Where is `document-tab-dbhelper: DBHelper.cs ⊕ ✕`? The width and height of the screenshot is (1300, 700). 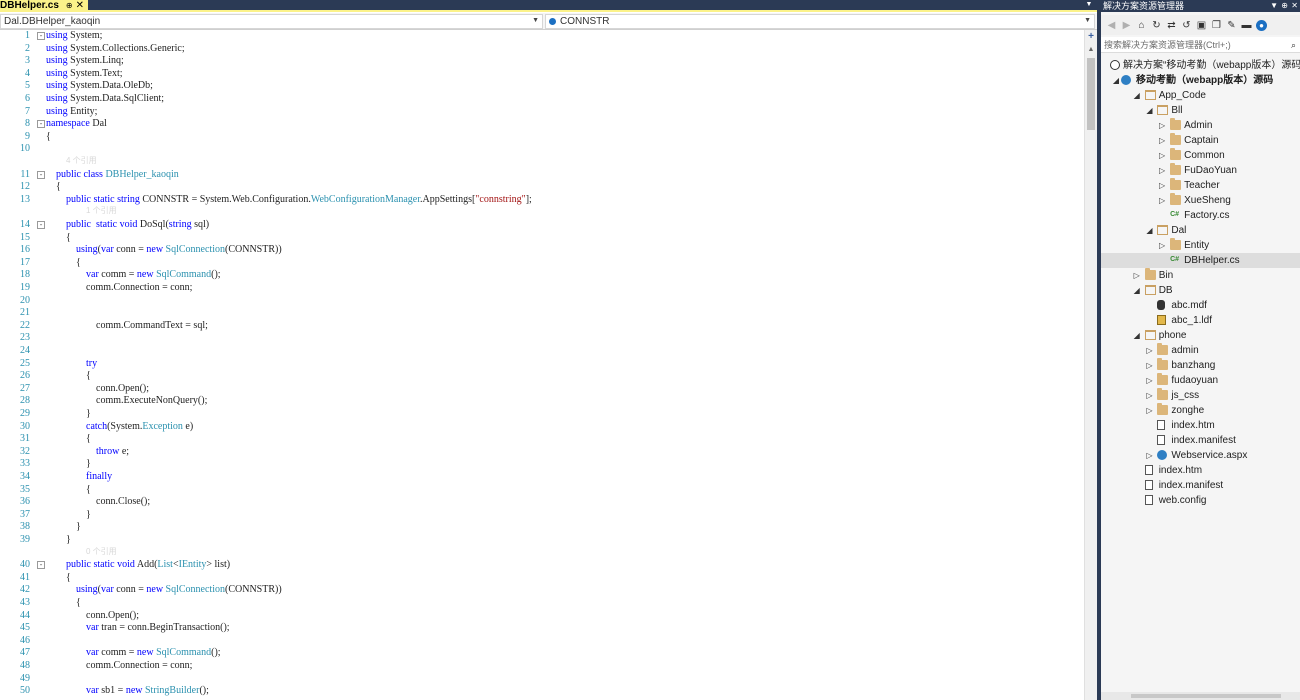 document-tab-dbhelper: DBHelper.cs ⊕ ✕ is located at coordinates (44, 5).